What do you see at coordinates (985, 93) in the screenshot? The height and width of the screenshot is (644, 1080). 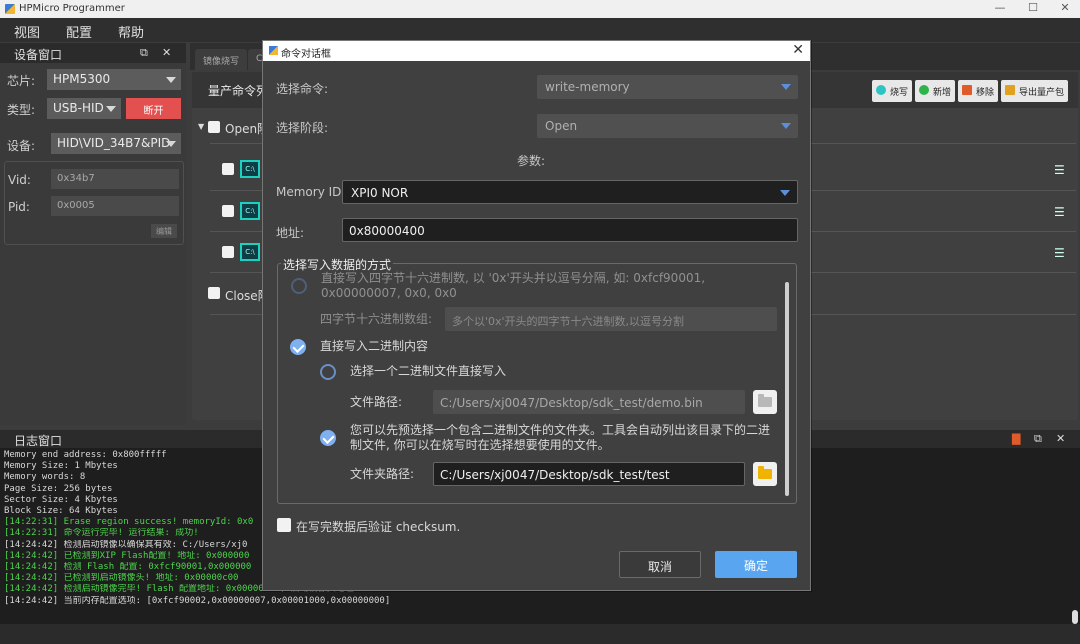 I see `remove-label: 移除` at bounding box center [985, 93].